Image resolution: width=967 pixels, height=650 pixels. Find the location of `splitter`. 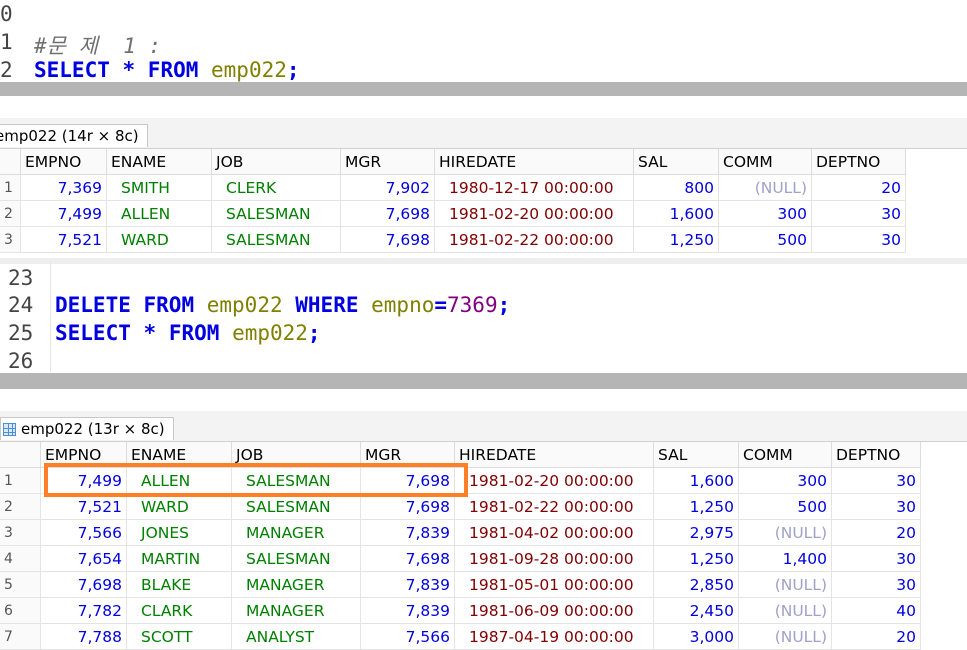

splitter is located at coordinates (483, 89).